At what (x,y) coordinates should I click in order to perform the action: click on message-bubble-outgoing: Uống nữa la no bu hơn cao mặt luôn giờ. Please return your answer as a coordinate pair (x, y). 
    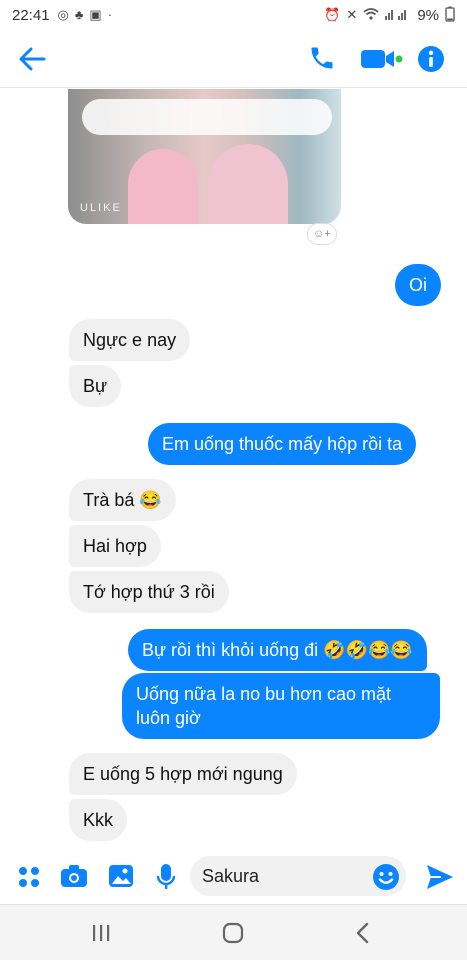
    Looking at the image, I should click on (281, 706).